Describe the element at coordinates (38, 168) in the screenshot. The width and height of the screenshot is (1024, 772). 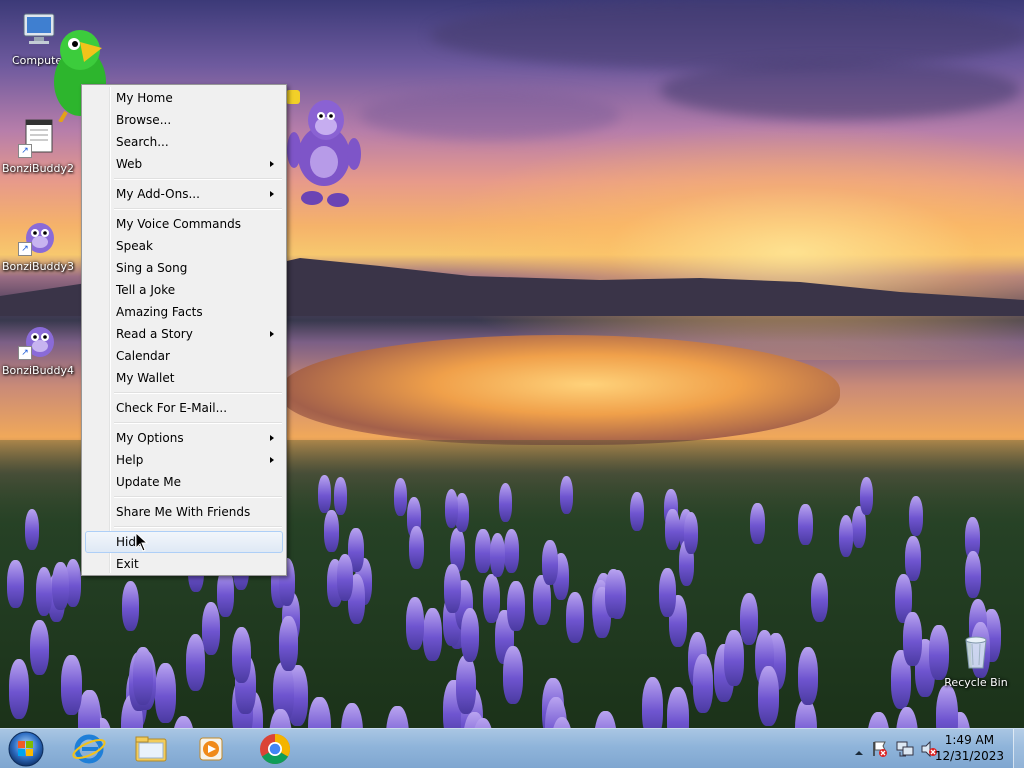
I see `desktop-icon-label: BonziBuddy2` at that location.